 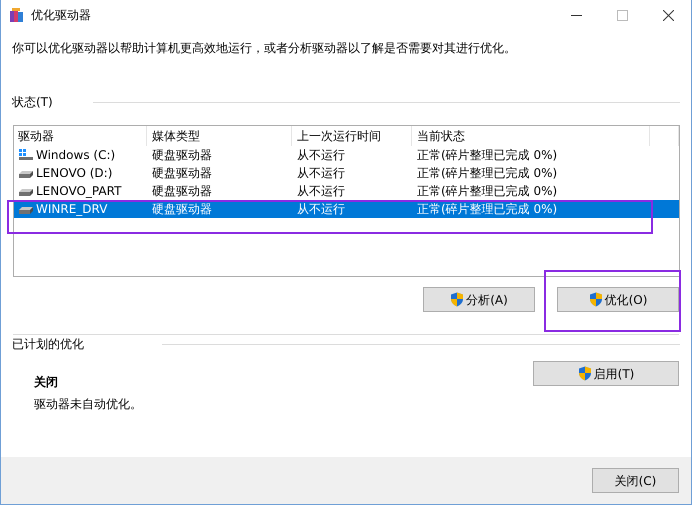 I want to click on schedule-state: 关闭, so click(x=46, y=382).